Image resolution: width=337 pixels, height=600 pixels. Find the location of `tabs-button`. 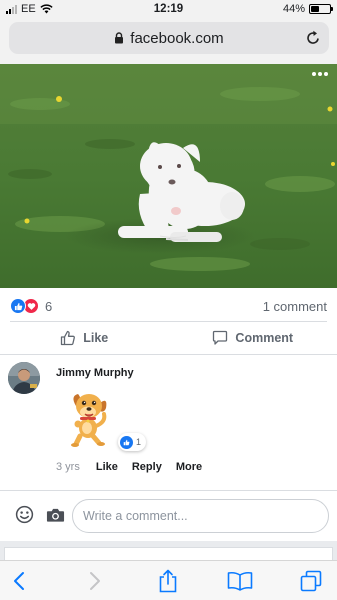

tabs-button is located at coordinates (311, 581).